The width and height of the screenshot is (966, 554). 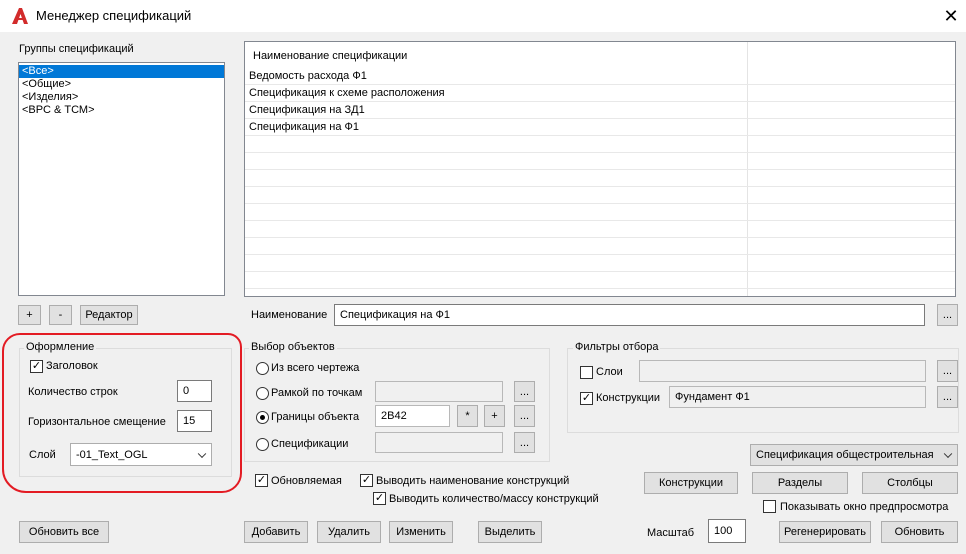 I want to click on preview-label: Показывать окно предпросмотра, so click(x=864, y=507).